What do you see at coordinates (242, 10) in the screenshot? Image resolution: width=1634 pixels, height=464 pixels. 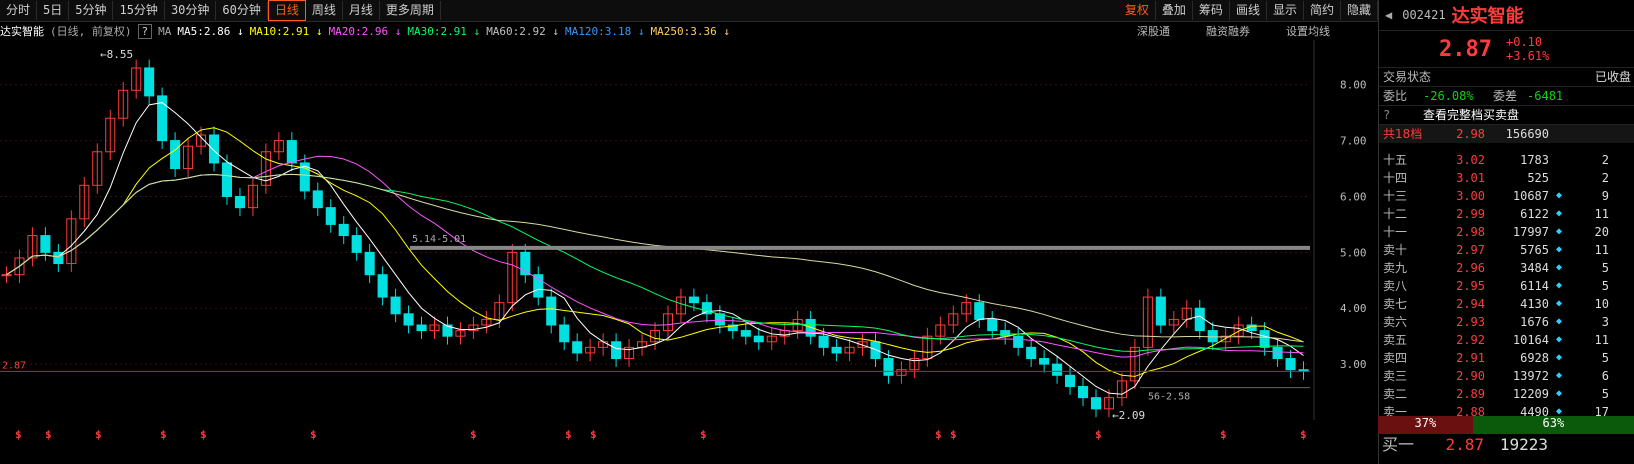 I see `period-tab-5: 60分钟` at bounding box center [242, 10].